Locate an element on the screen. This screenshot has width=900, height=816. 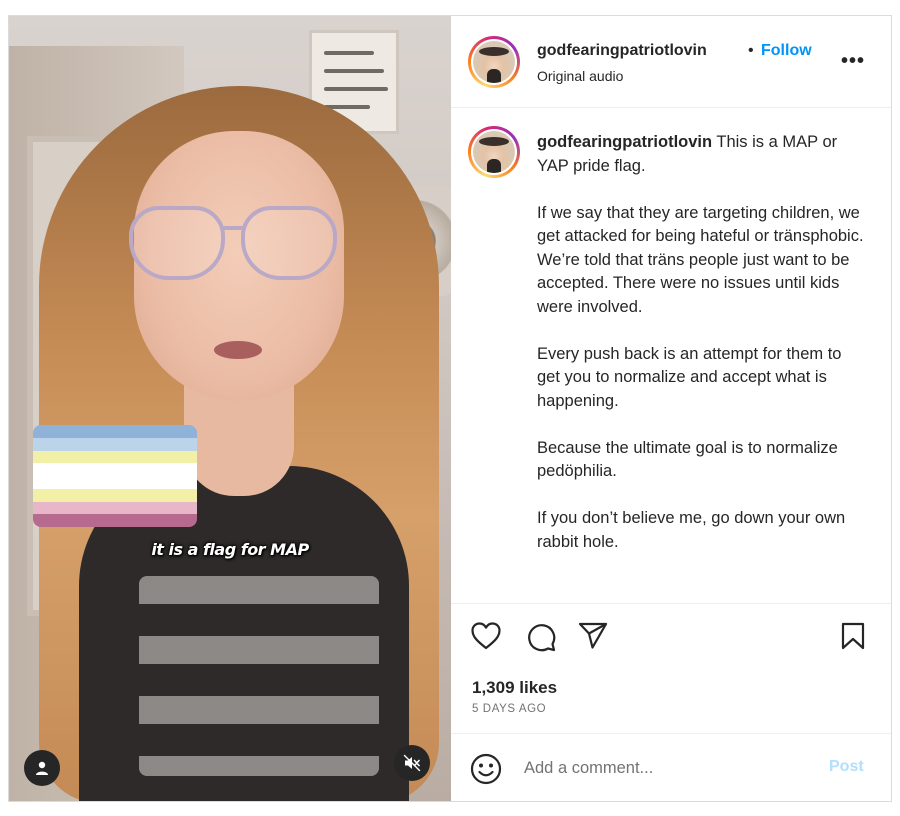
comment-icon is located at coordinates (541, 637).